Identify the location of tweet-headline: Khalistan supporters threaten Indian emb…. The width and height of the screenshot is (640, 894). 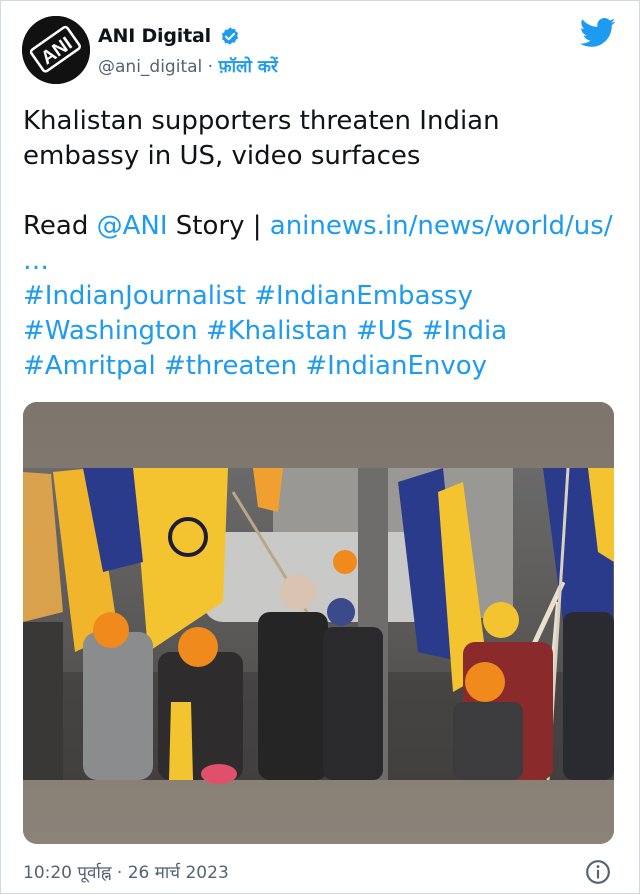
(261, 138).